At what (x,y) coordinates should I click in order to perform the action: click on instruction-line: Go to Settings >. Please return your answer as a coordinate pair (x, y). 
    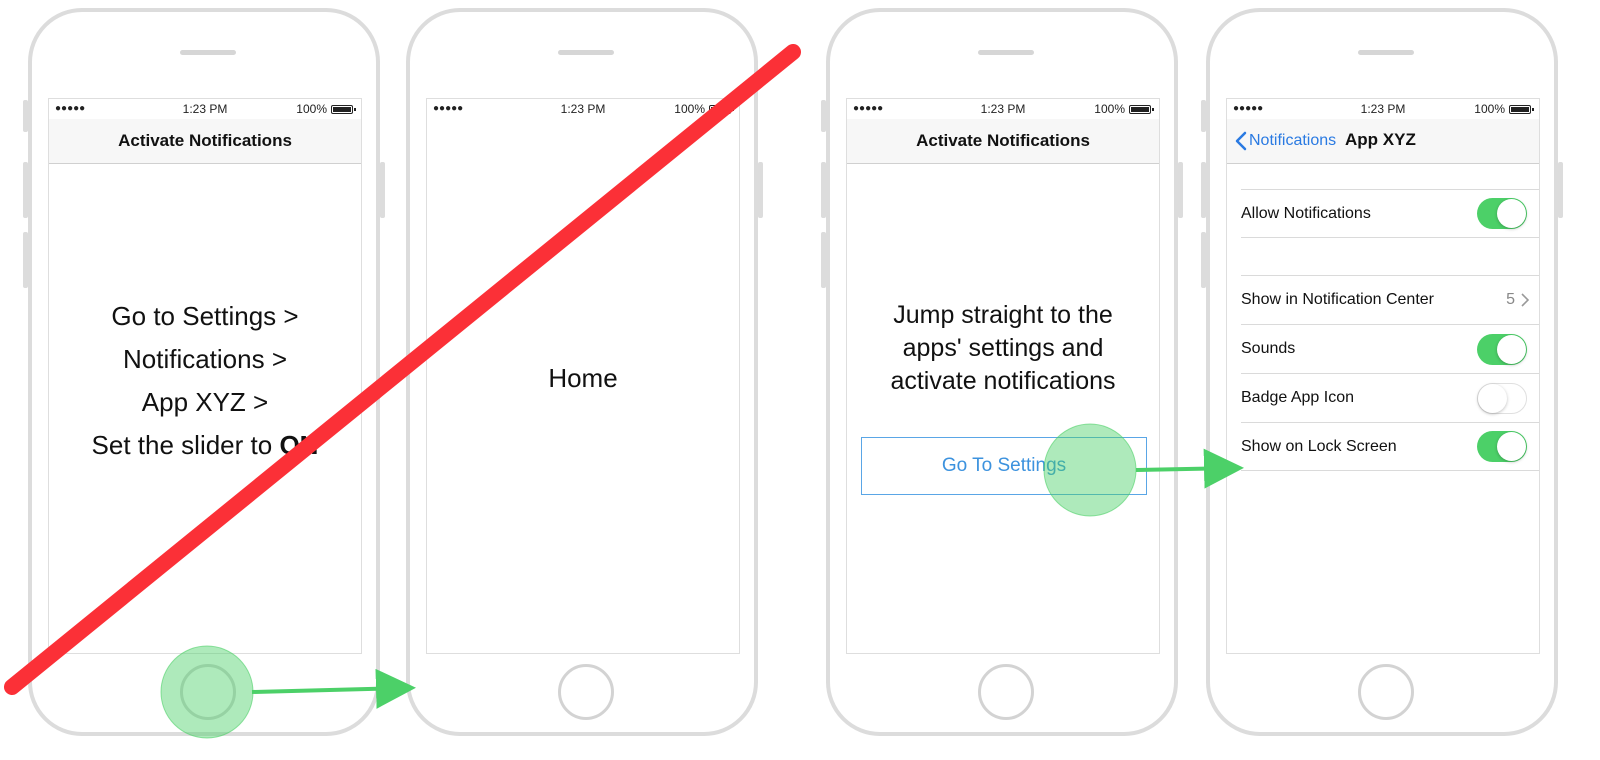
    Looking at the image, I should click on (205, 316).